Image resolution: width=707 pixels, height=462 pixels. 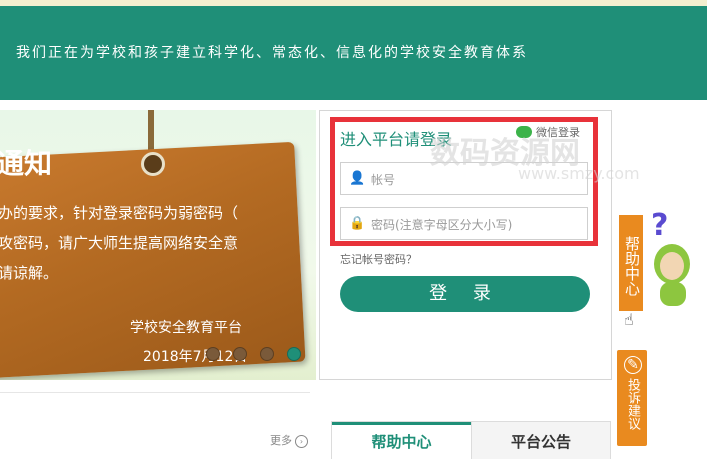 I want to click on notice-line-2: 攻密码，请广大师生提高网络安全意, so click(x=119, y=243).